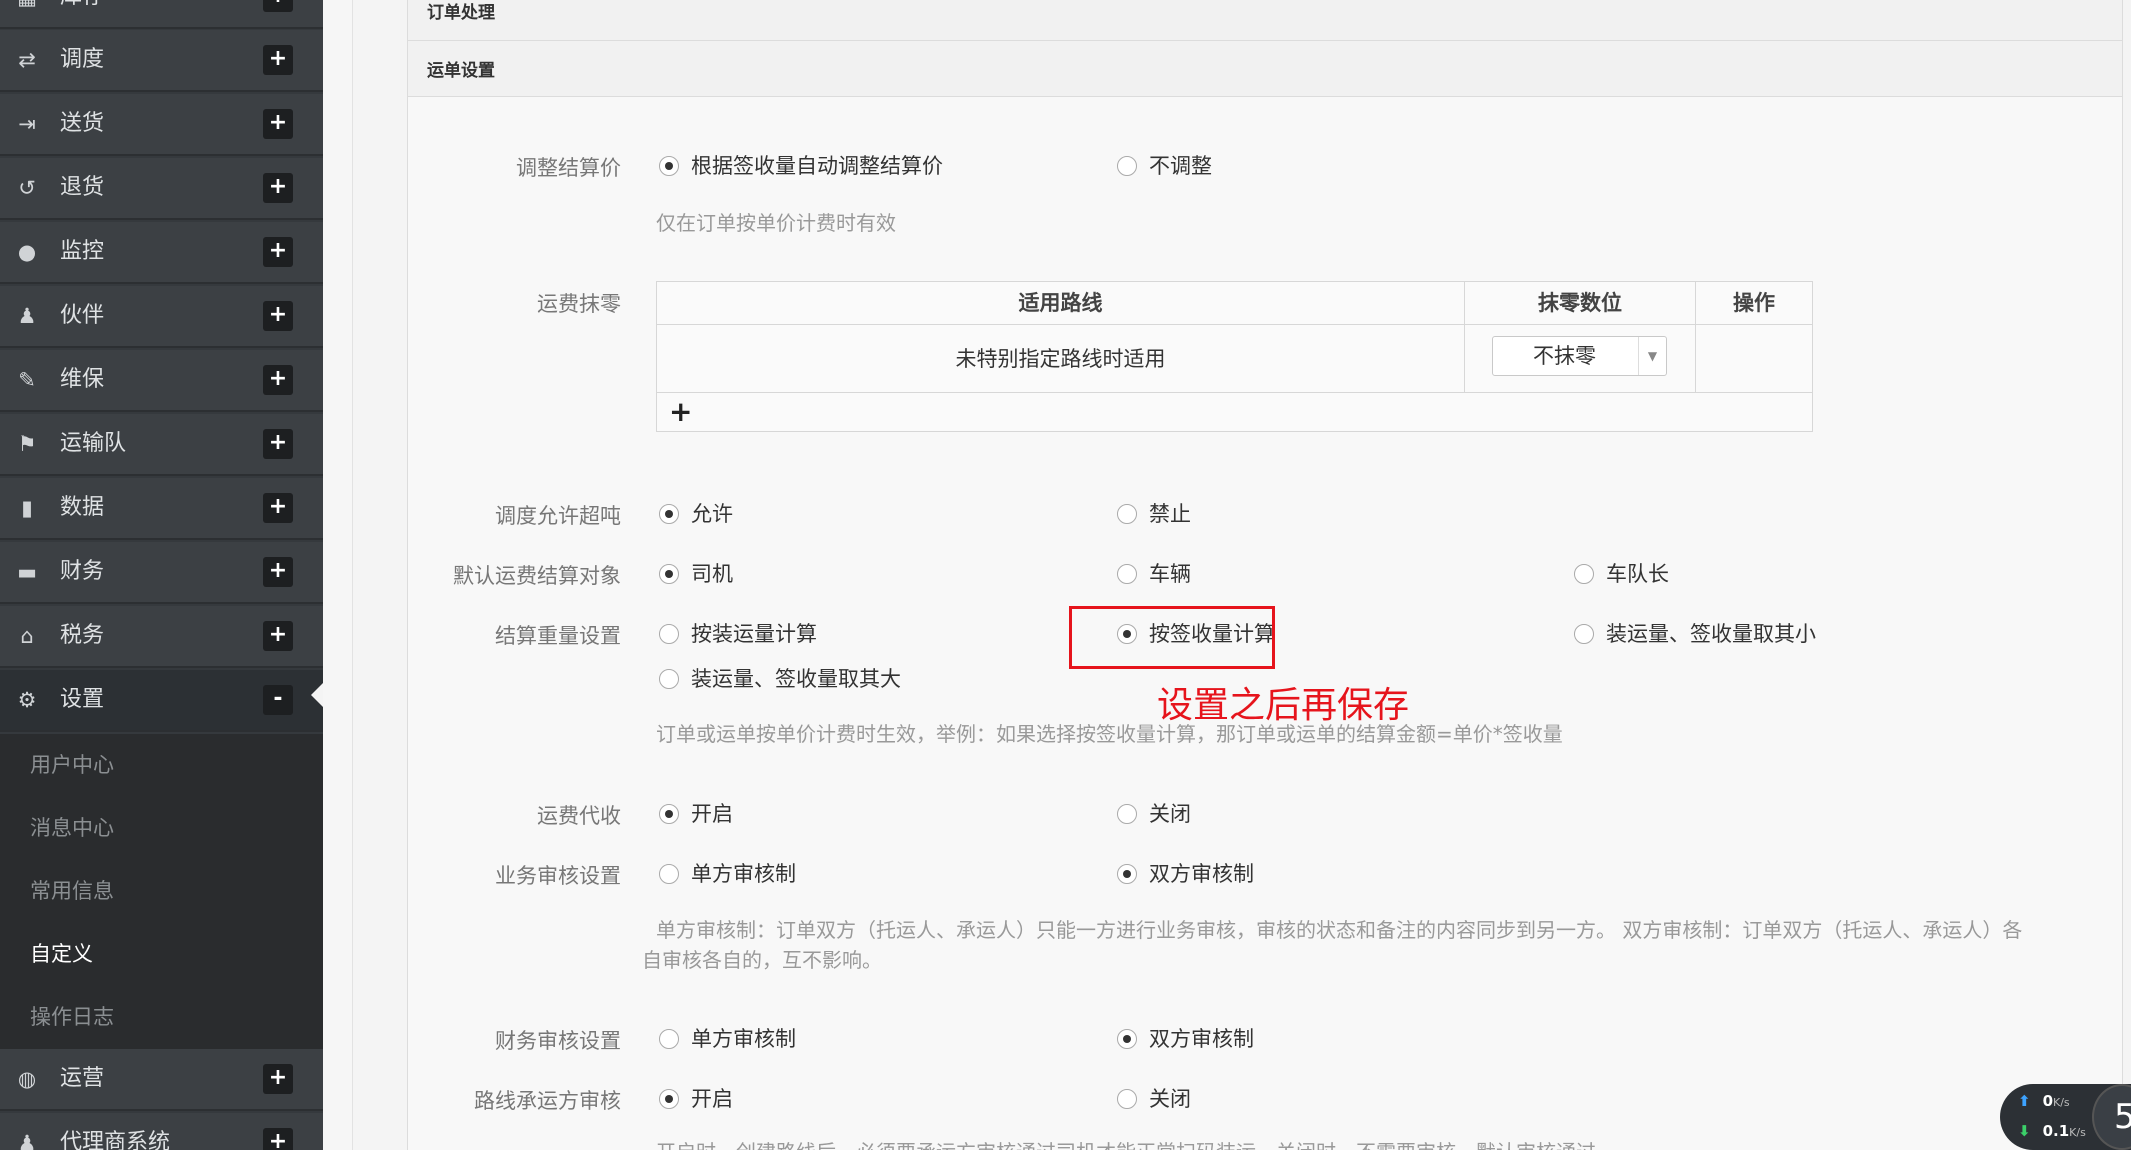 This screenshot has height=1150, width=2131. Describe the element at coordinates (2065, 1117) in the screenshot. I see `network-speed-widget: ⬆ 0K/s ⬇ 0.1K/s 5` at that location.